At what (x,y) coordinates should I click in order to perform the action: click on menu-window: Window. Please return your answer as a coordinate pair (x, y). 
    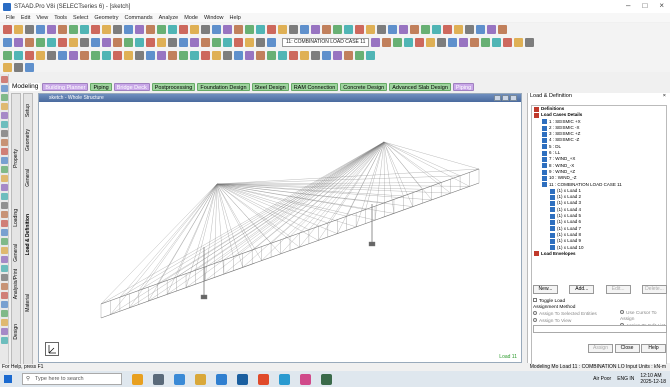
    Looking at the image, I should click on (214, 18).